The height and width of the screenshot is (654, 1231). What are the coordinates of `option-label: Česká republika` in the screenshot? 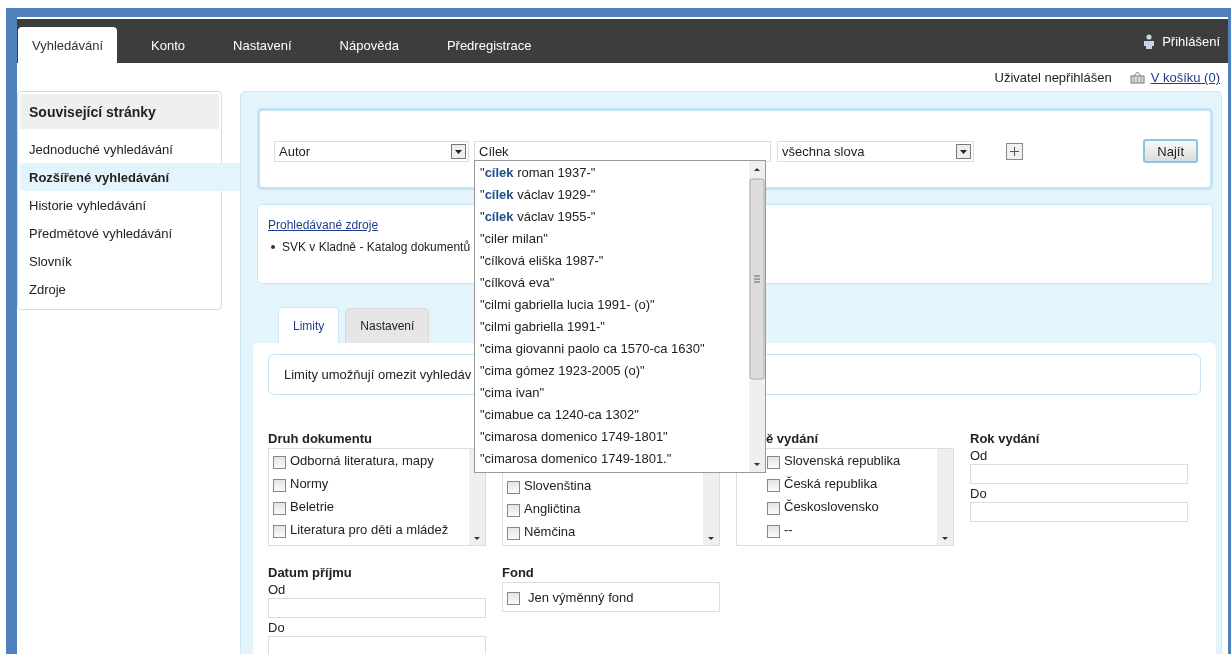 It's located at (831, 483).